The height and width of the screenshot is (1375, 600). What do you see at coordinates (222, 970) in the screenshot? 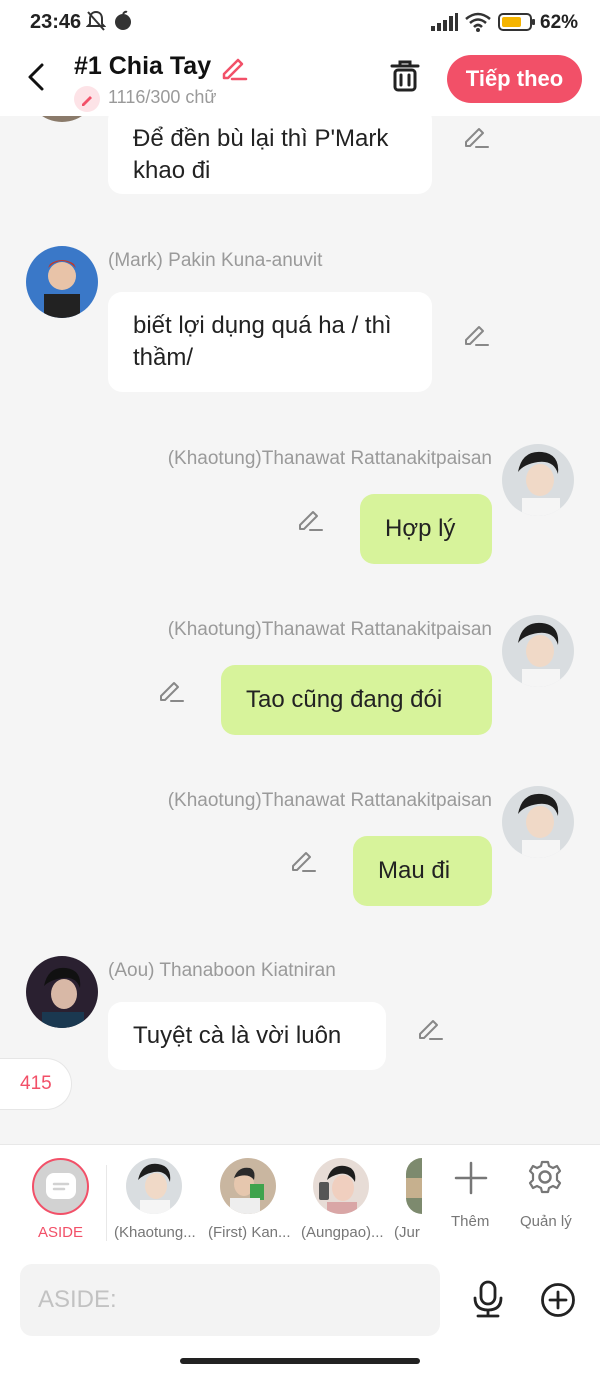
I see `sender-name: (Aou) Thanaboon Kiatniran` at bounding box center [222, 970].